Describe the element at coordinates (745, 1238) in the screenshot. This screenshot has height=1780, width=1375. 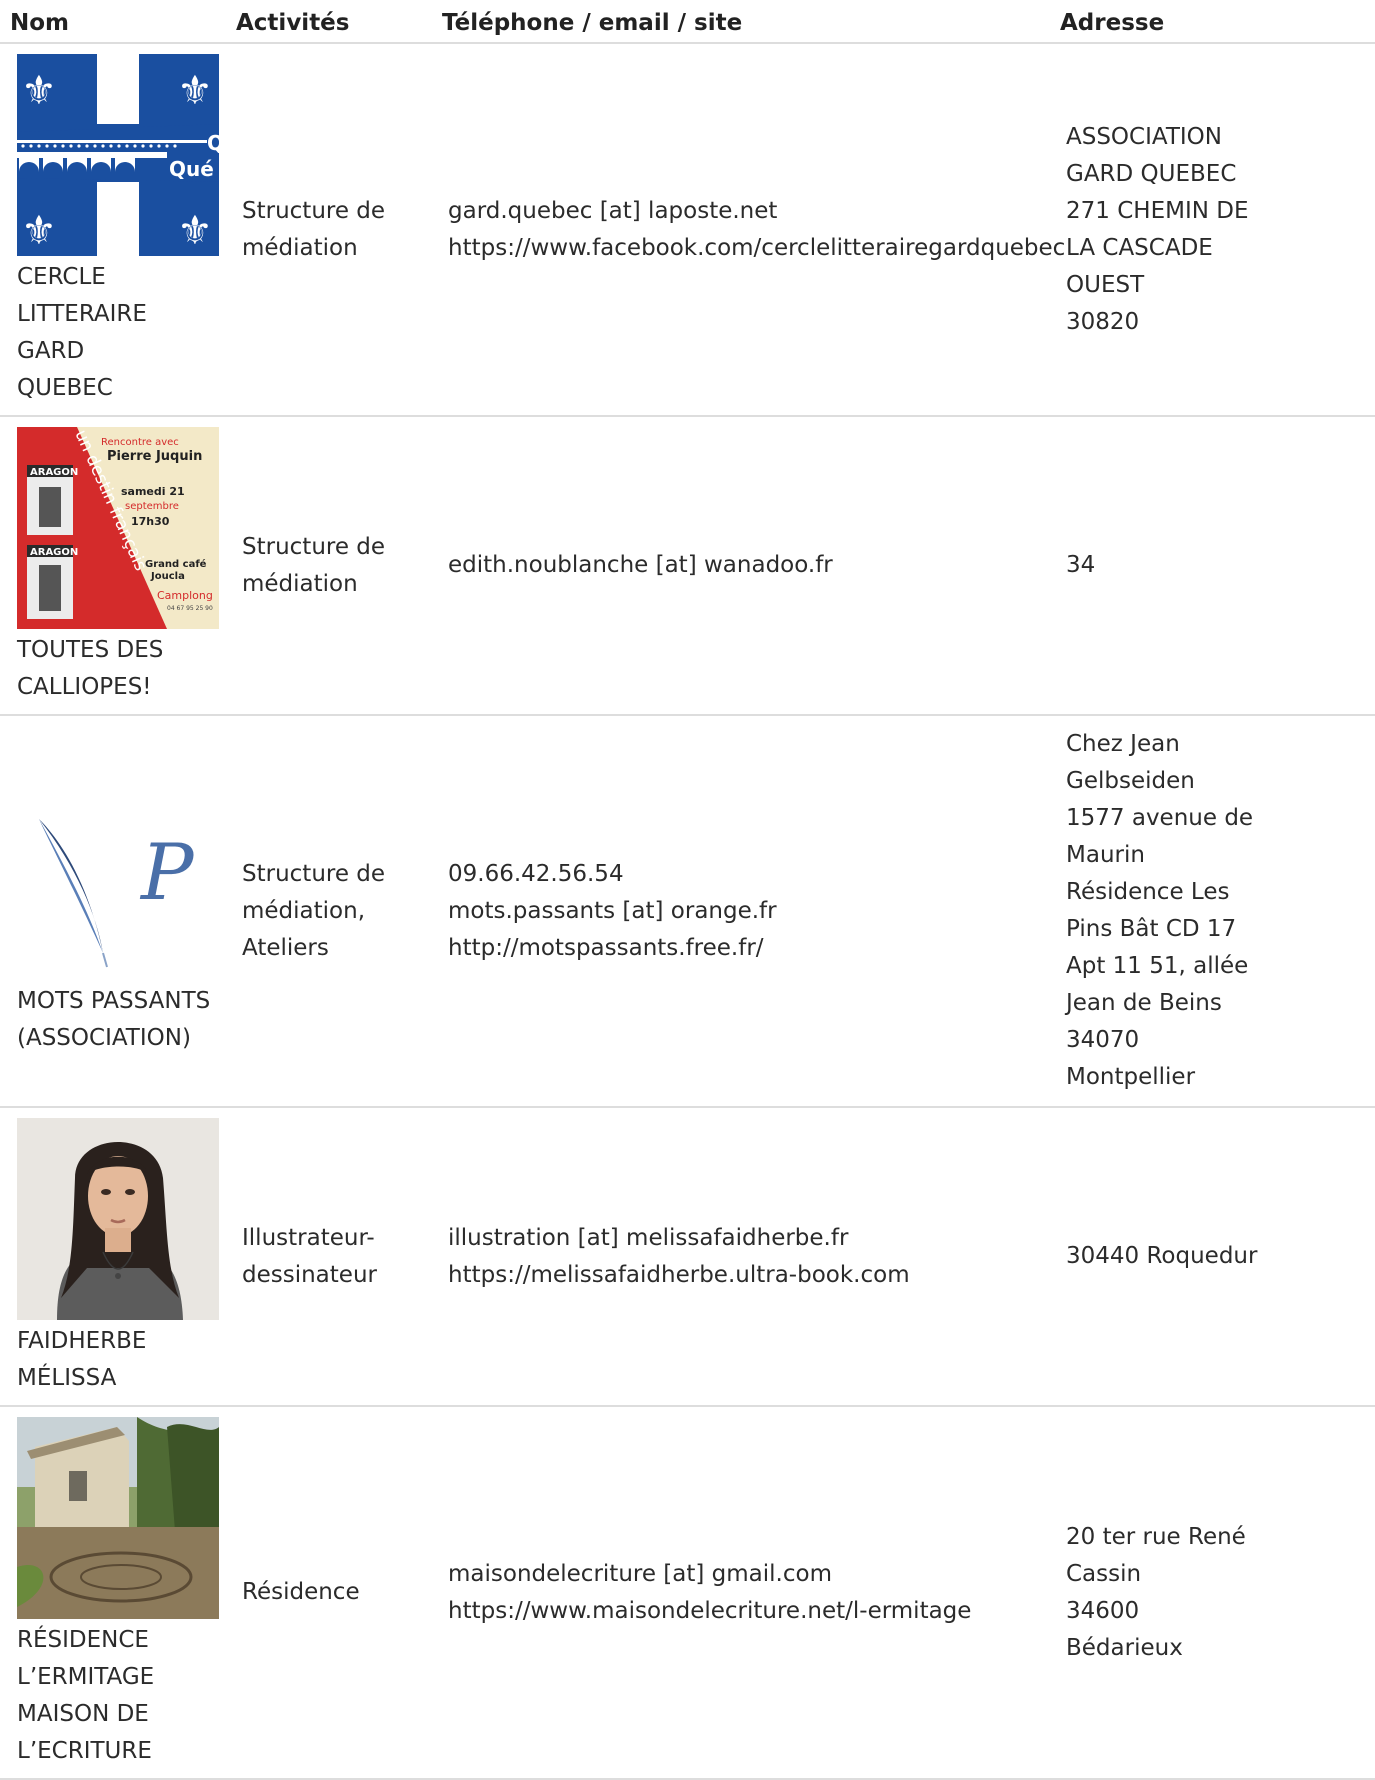
I see `contact-email: illustration [at] melissafaidherbe.fr` at that location.